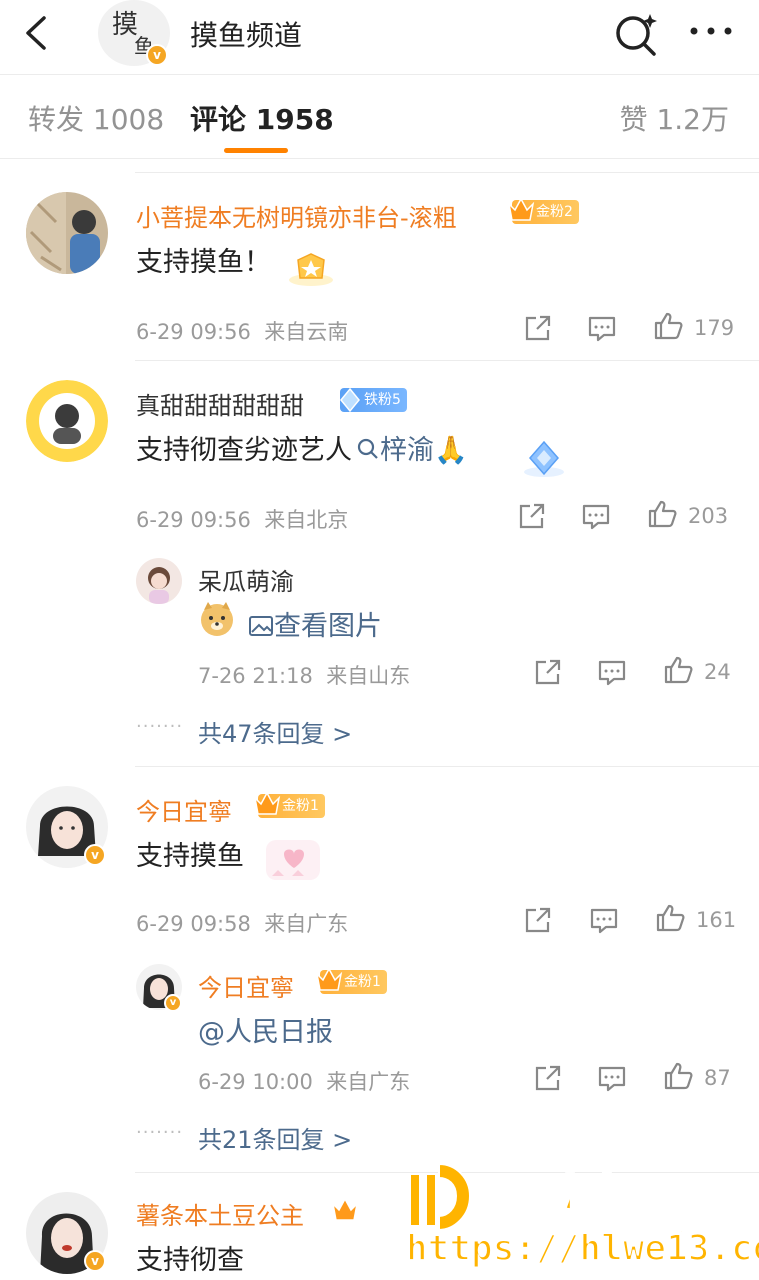 This screenshot has height=1280, width=759. I want to click on doge-emoji-icon, so click(217, 619).